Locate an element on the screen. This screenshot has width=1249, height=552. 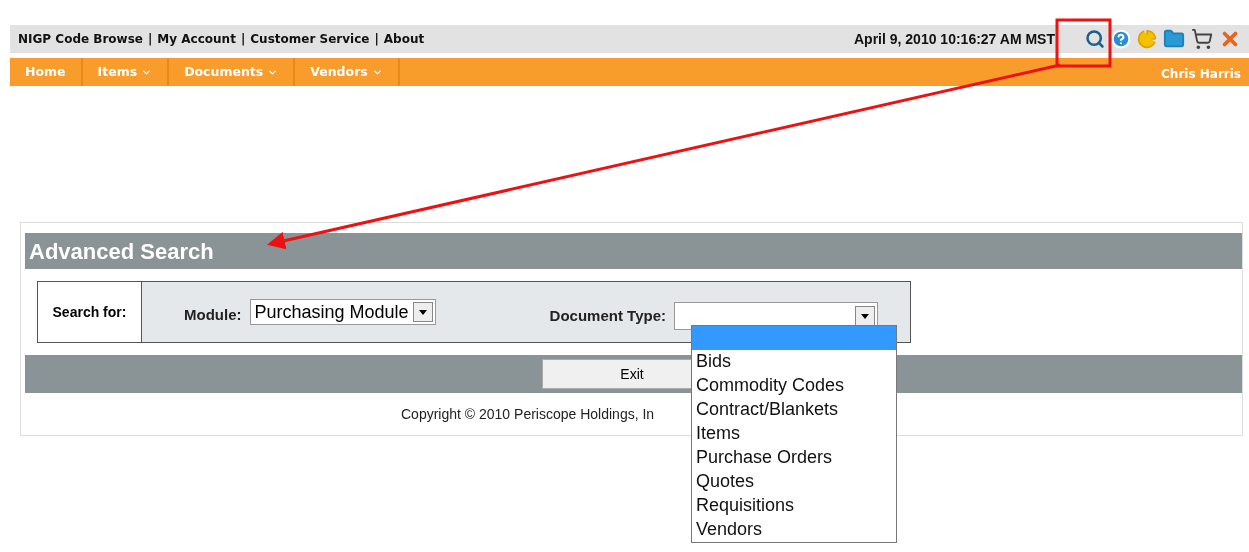
dropdown-option: Requisitions is located at coordinates (794, 506).